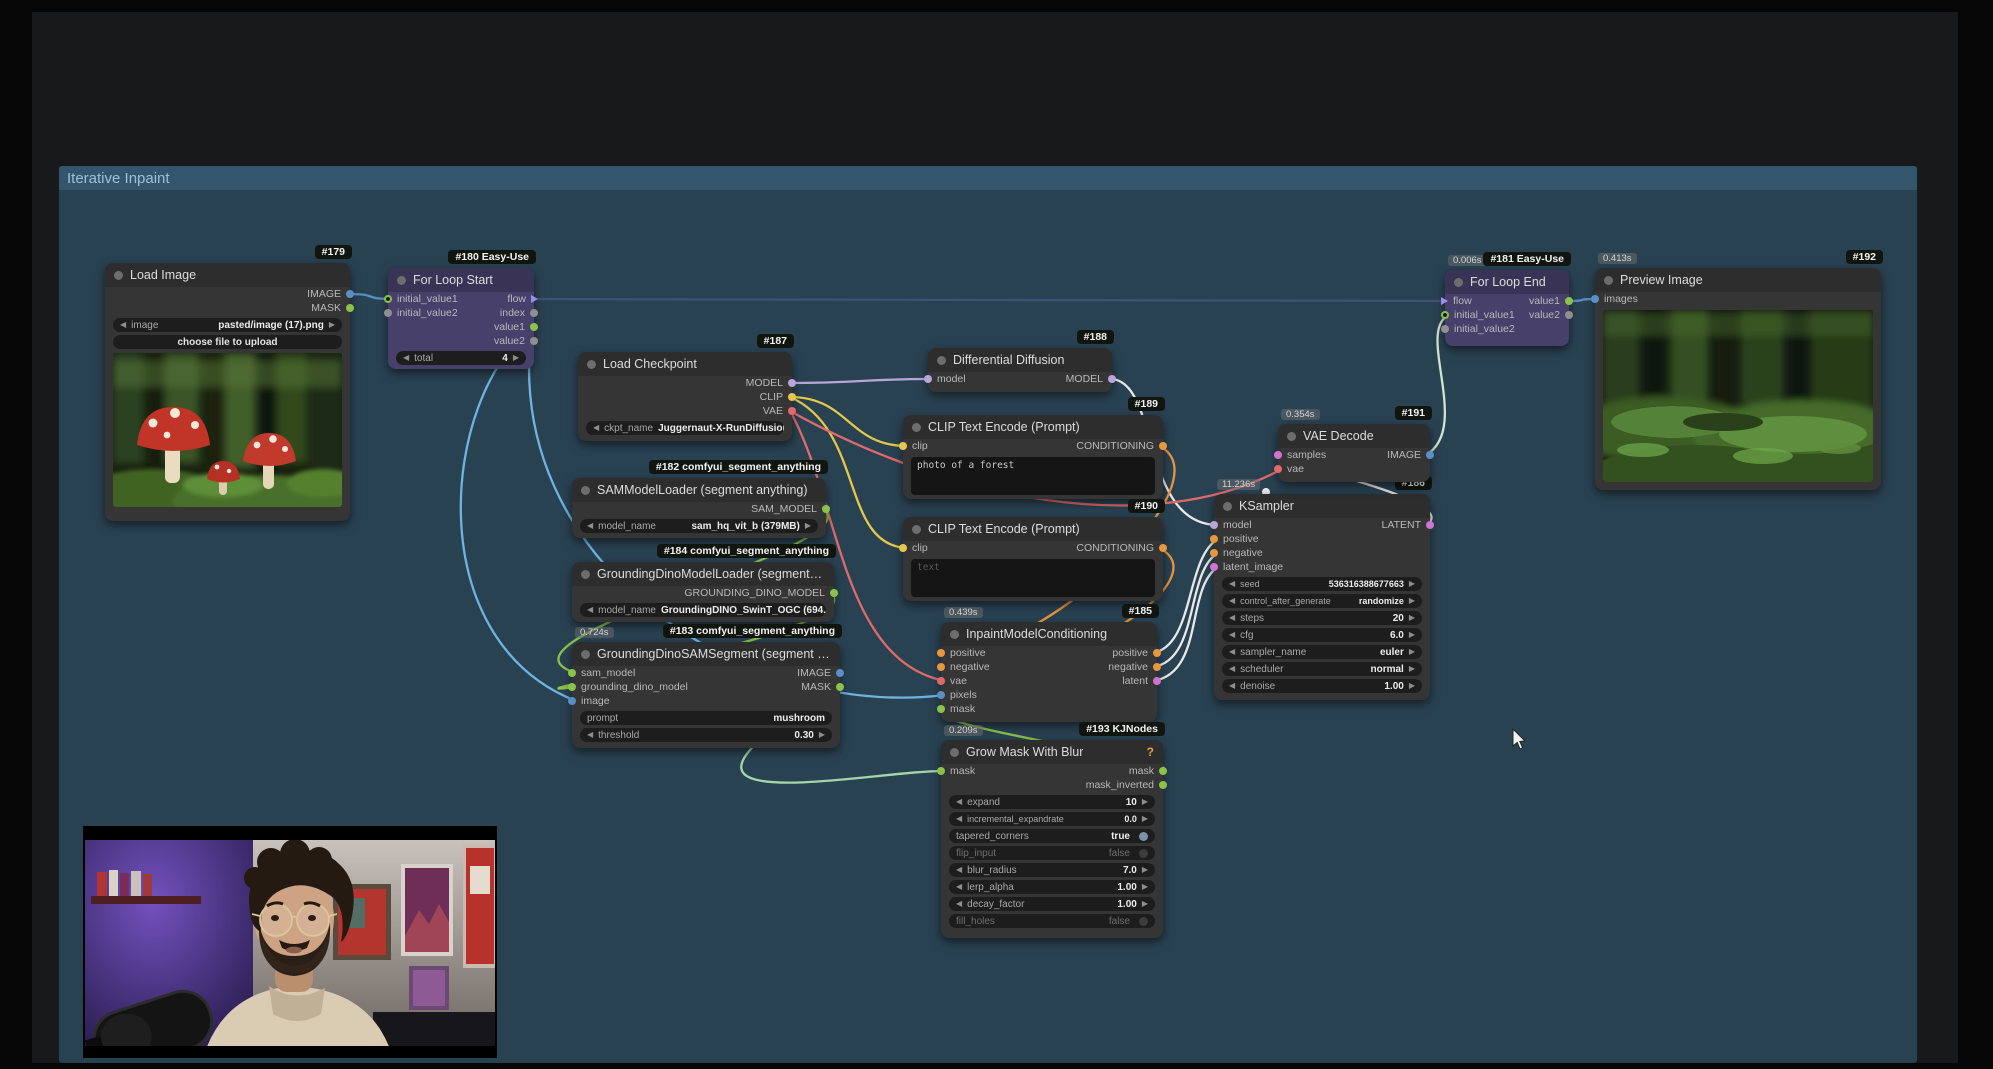 The image size is (1993, 1069). Describe the element at coordinates (1052, 819) in the screenshot. I see `widget-incremental_expandrate: ◀ incremental_expandrate 0.0 ▶` at that location.